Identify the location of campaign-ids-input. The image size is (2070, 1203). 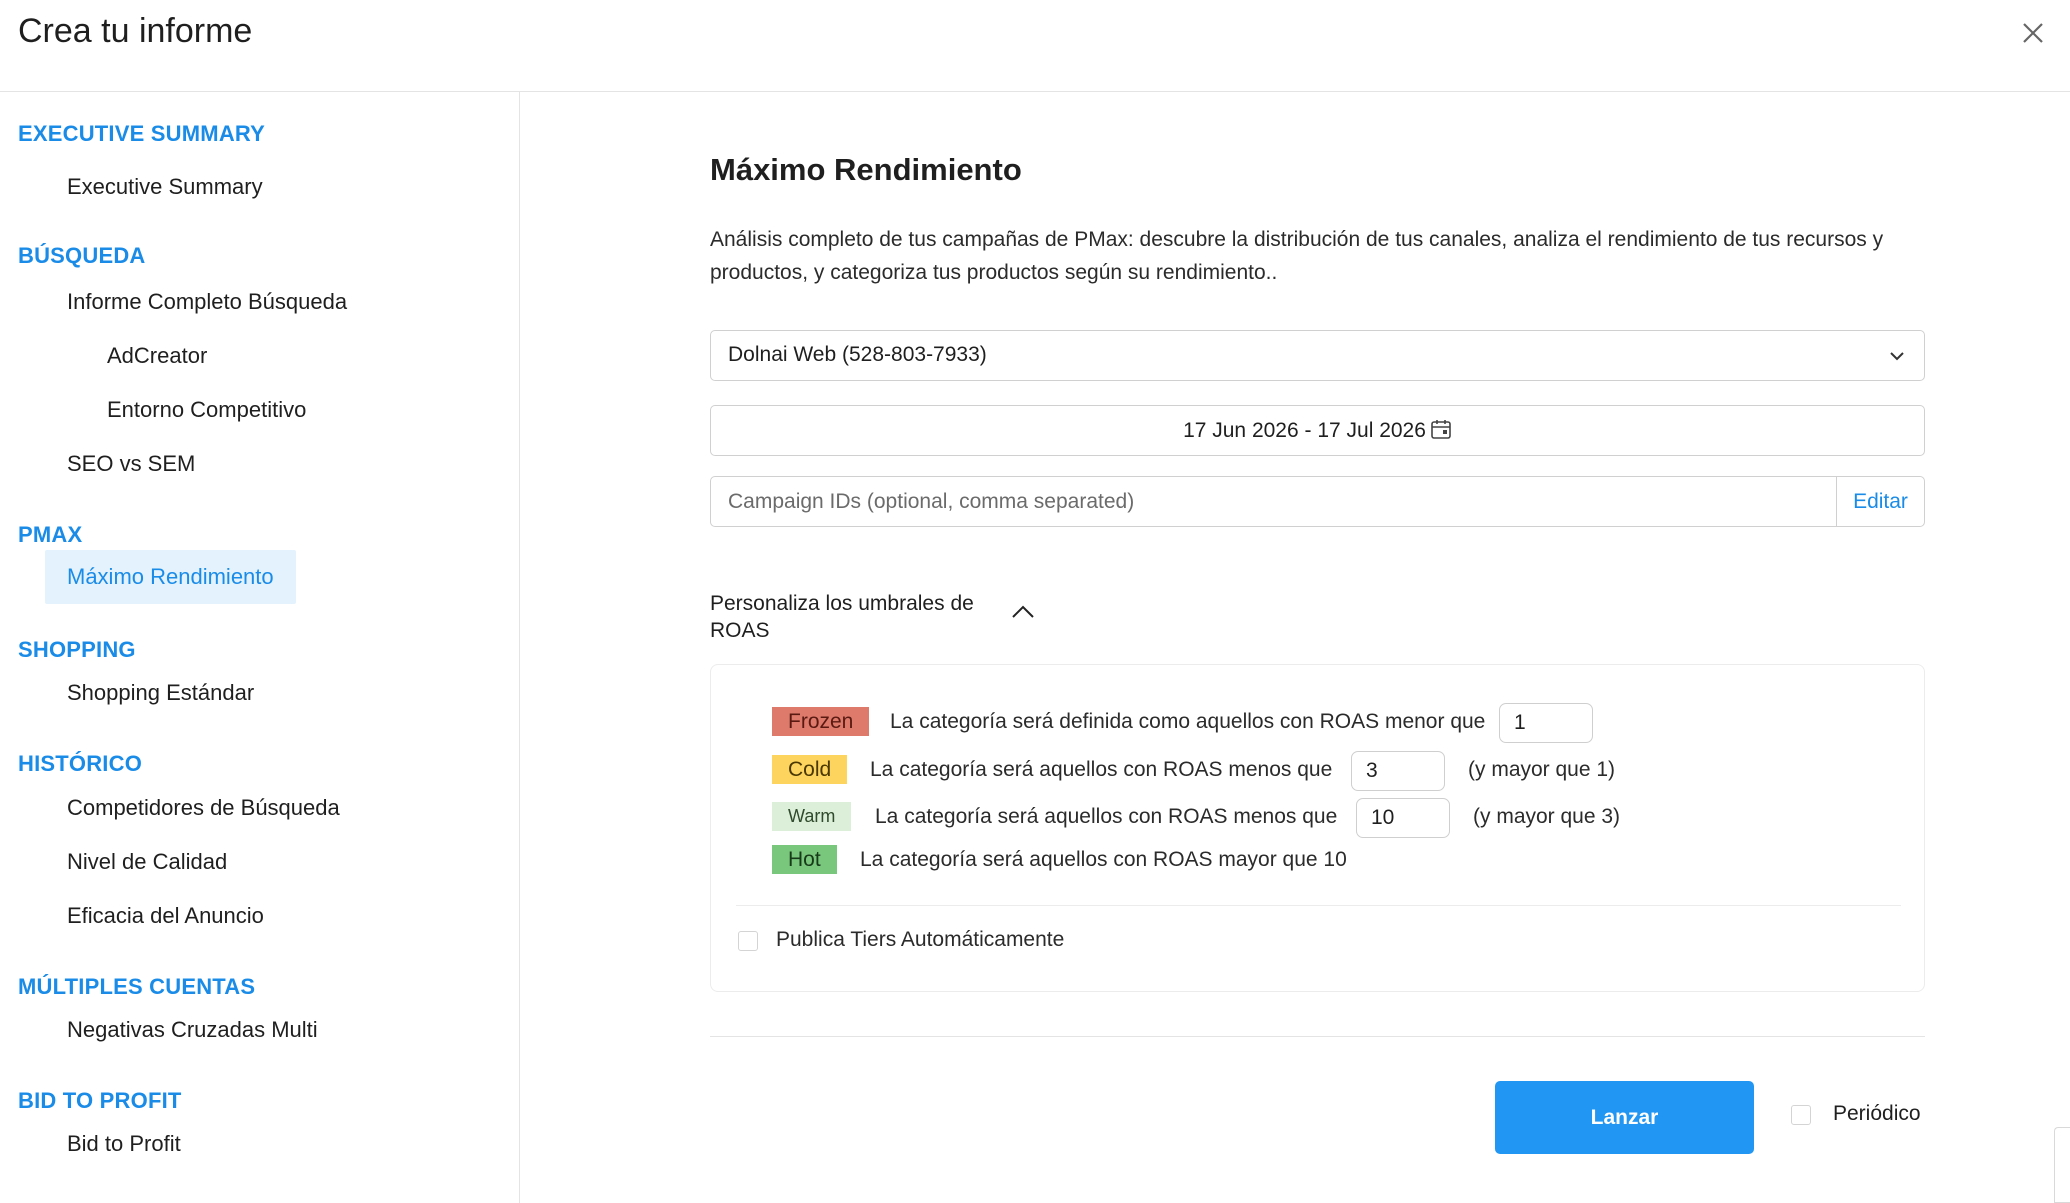
(1274, 501).